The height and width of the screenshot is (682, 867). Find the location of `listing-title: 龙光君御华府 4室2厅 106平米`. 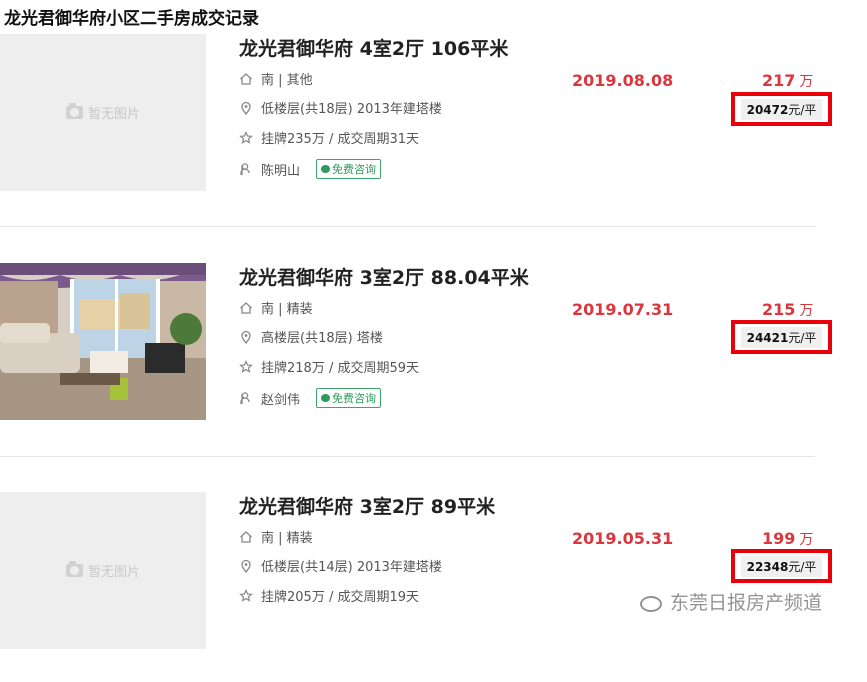

listing-title: 龙光君御华府 4室2厅 106平米 is located at coordinates (373, 47).